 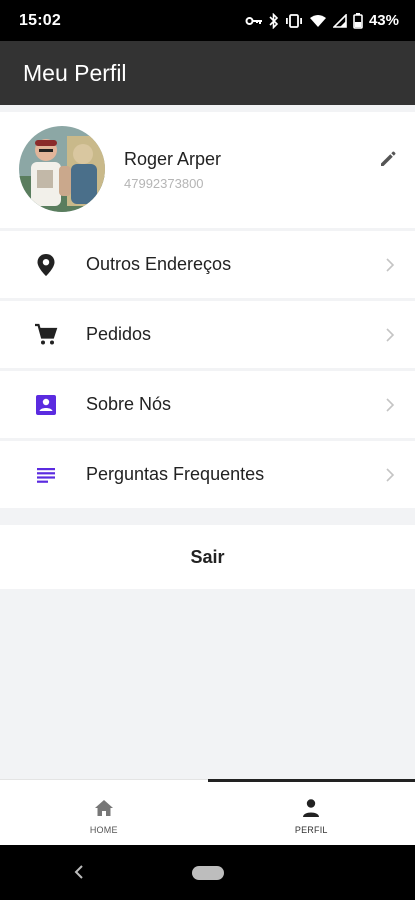 I want to click on menu-item-label: Outros Endereços, so click(x=159, y=264).